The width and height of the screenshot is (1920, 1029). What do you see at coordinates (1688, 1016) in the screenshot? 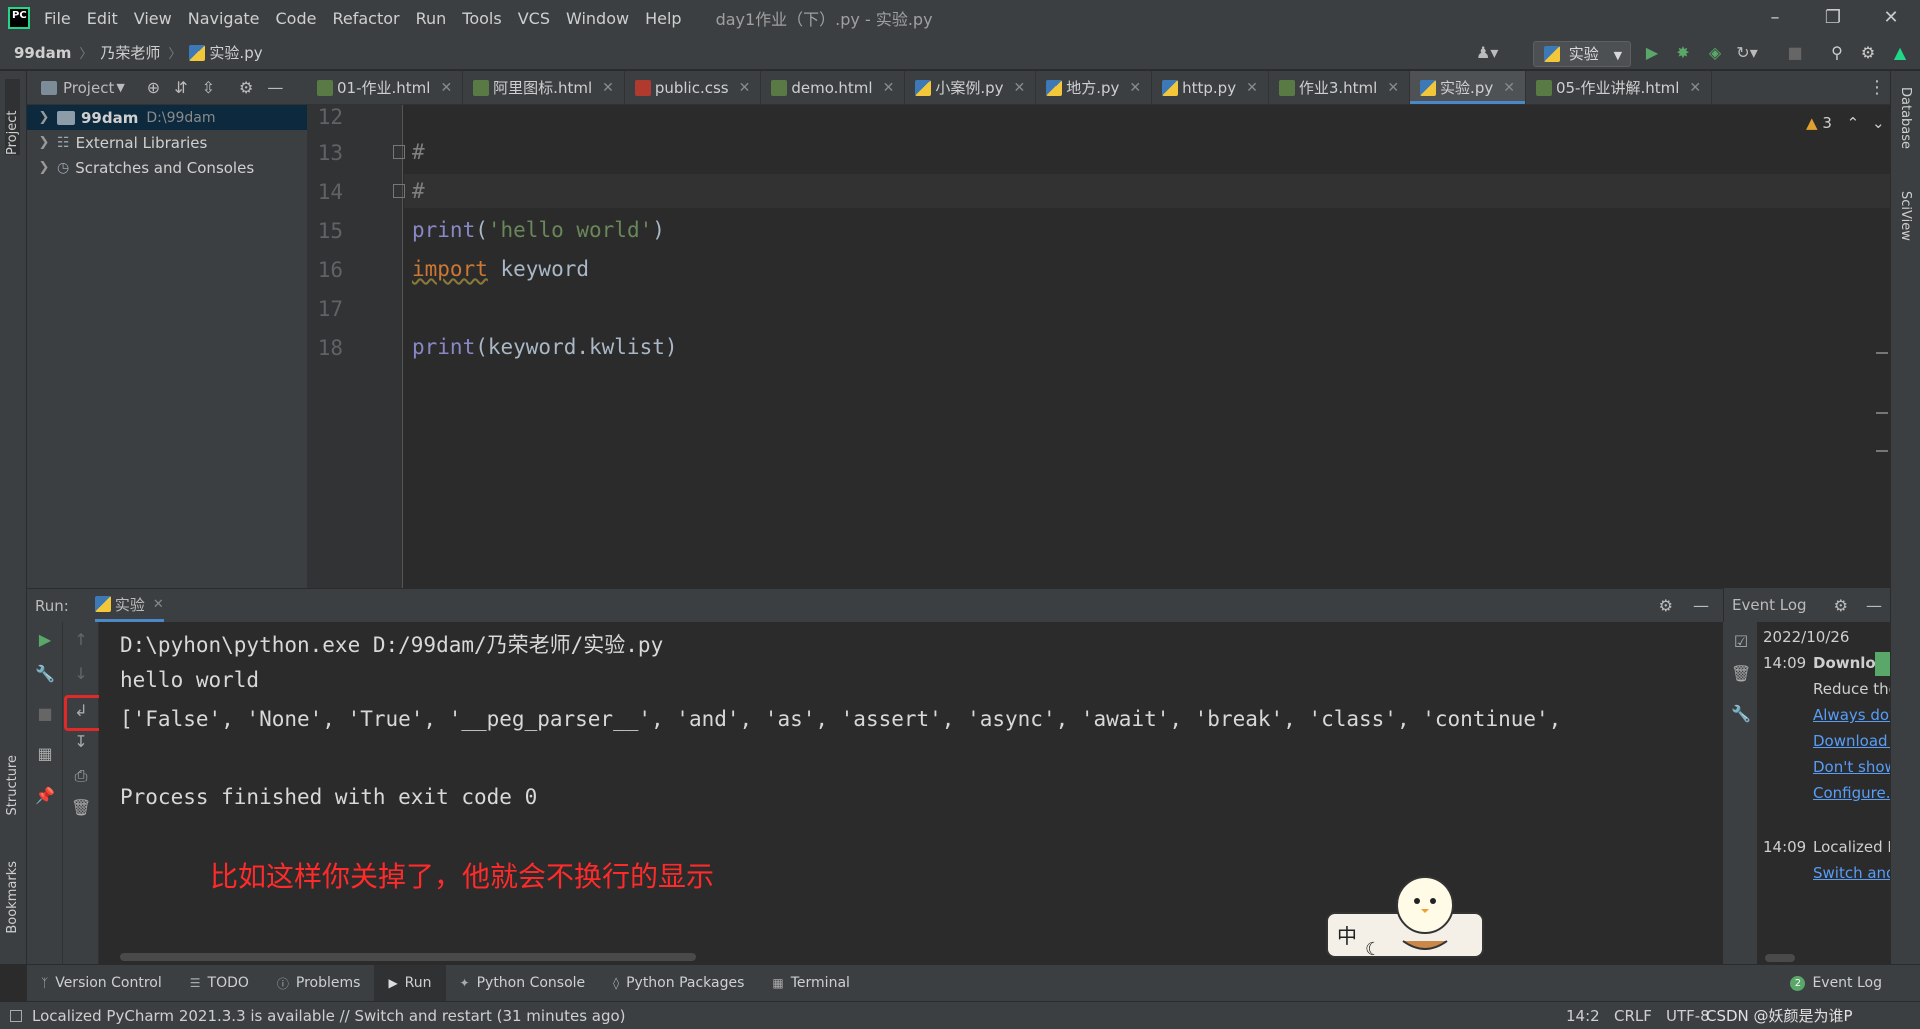
I see `file-encoding: UTF-8` at bounding box center [1688, 1016].